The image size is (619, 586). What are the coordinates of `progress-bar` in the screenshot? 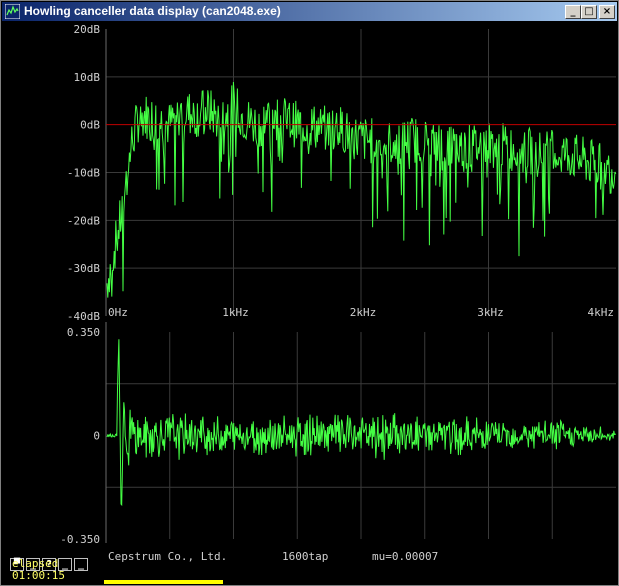 It's located at (163, 582).